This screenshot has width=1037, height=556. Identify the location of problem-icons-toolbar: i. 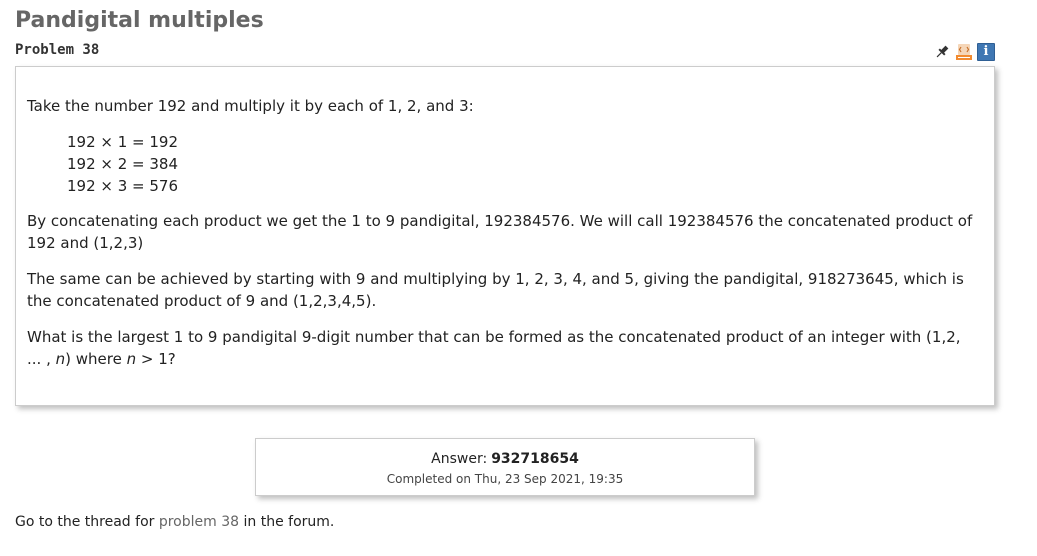
(964, 52).